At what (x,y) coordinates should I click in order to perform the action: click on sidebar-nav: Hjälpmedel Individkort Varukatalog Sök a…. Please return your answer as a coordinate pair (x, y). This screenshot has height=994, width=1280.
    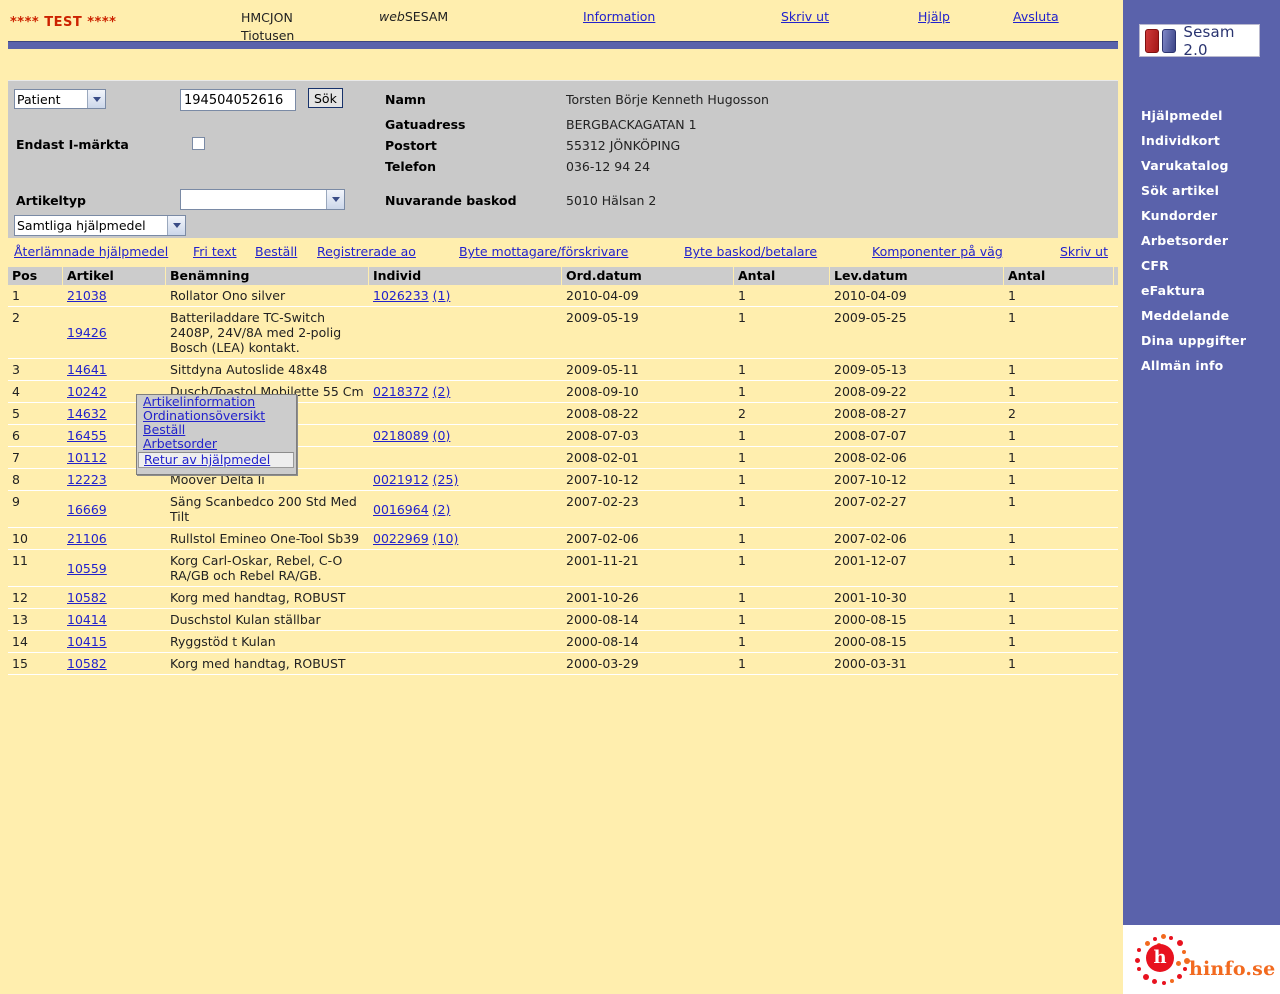
    Looking at the image, I should click on (1201, 240).